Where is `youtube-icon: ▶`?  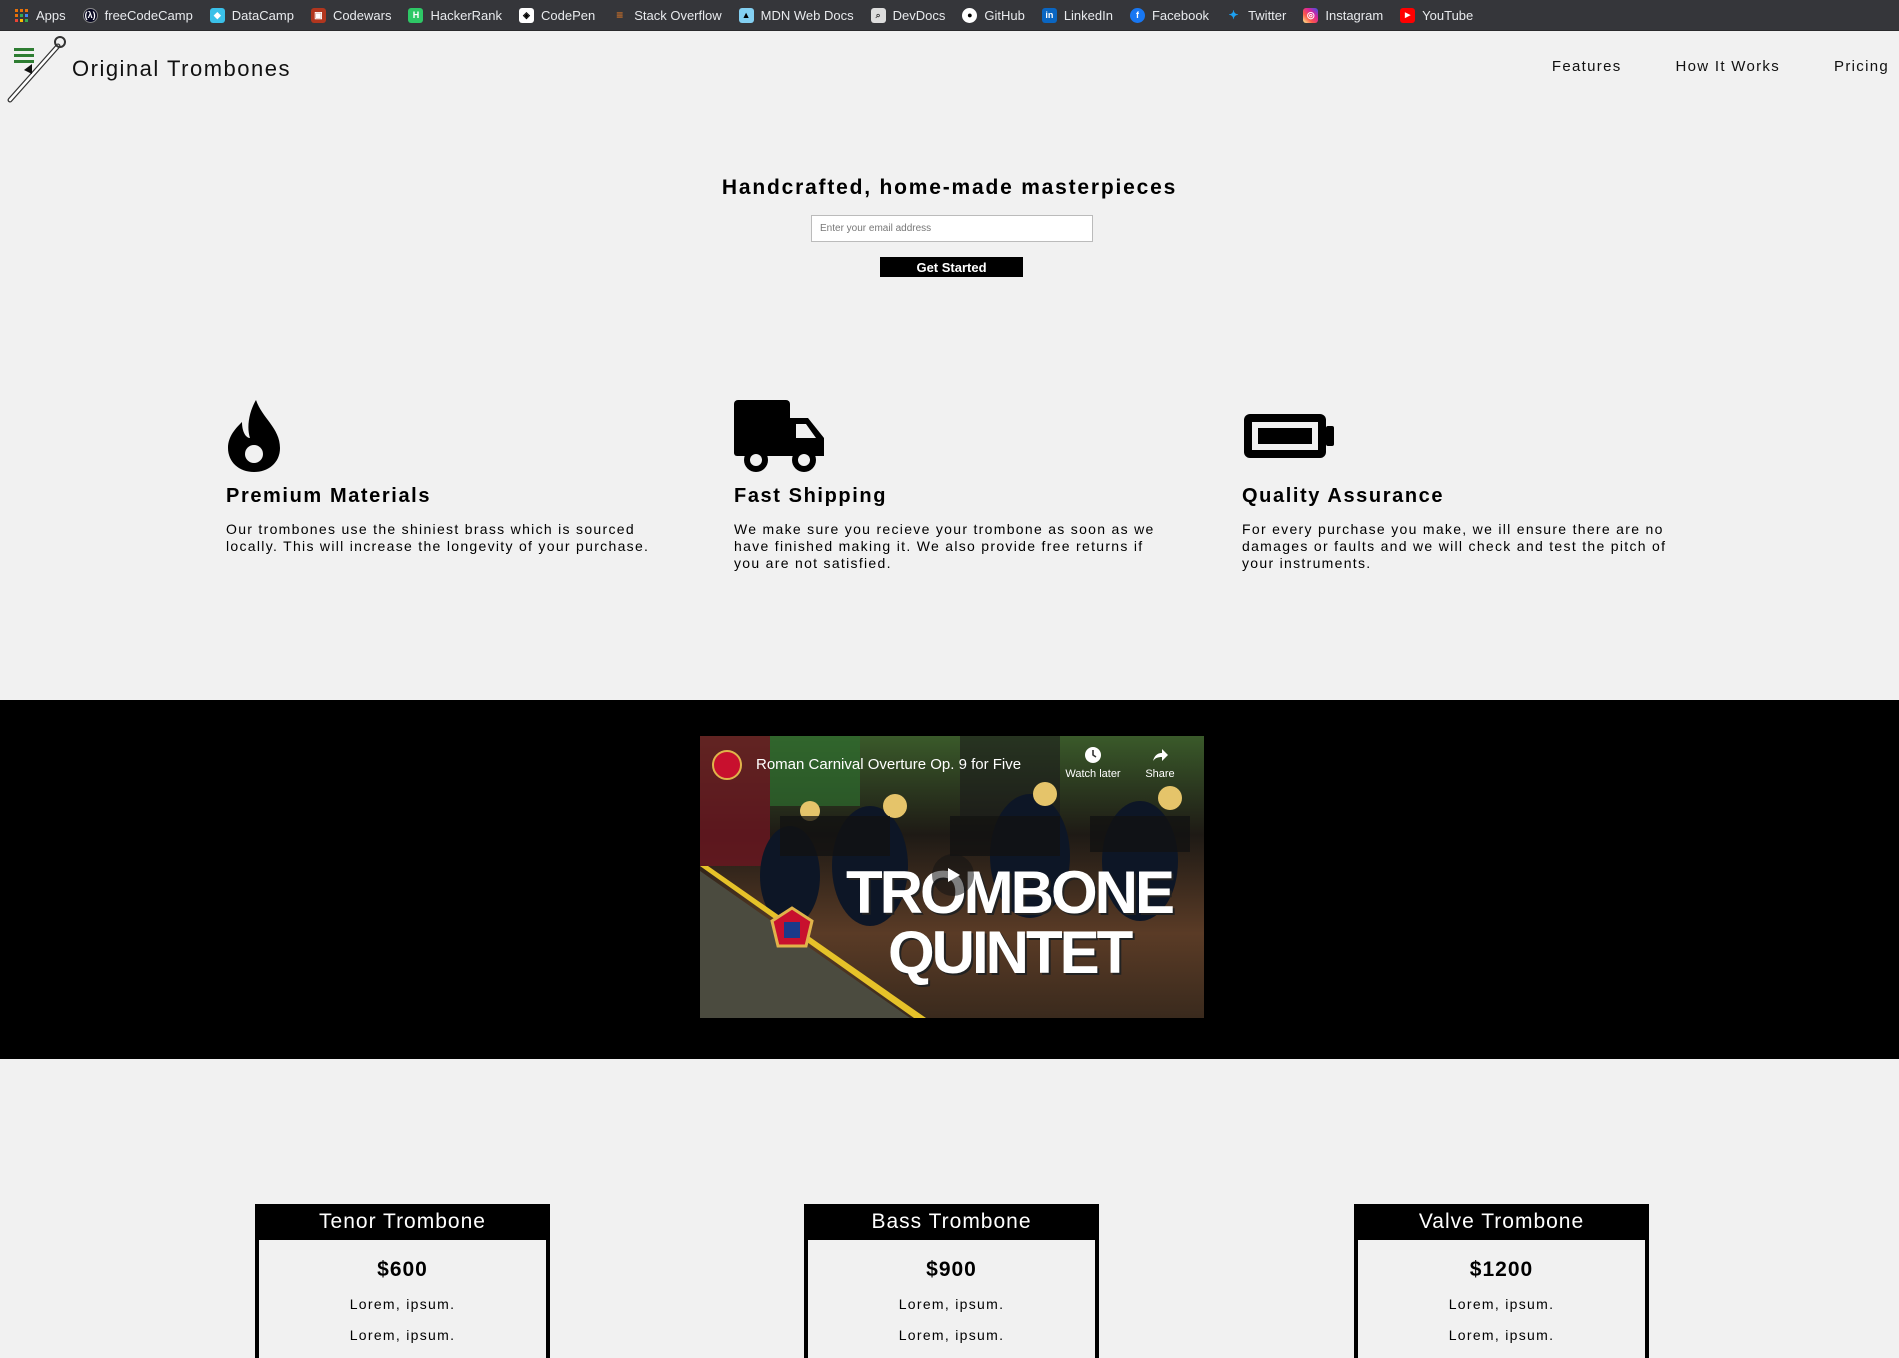 youtube-icon: ▶ is located at coordinates (1408, 15).